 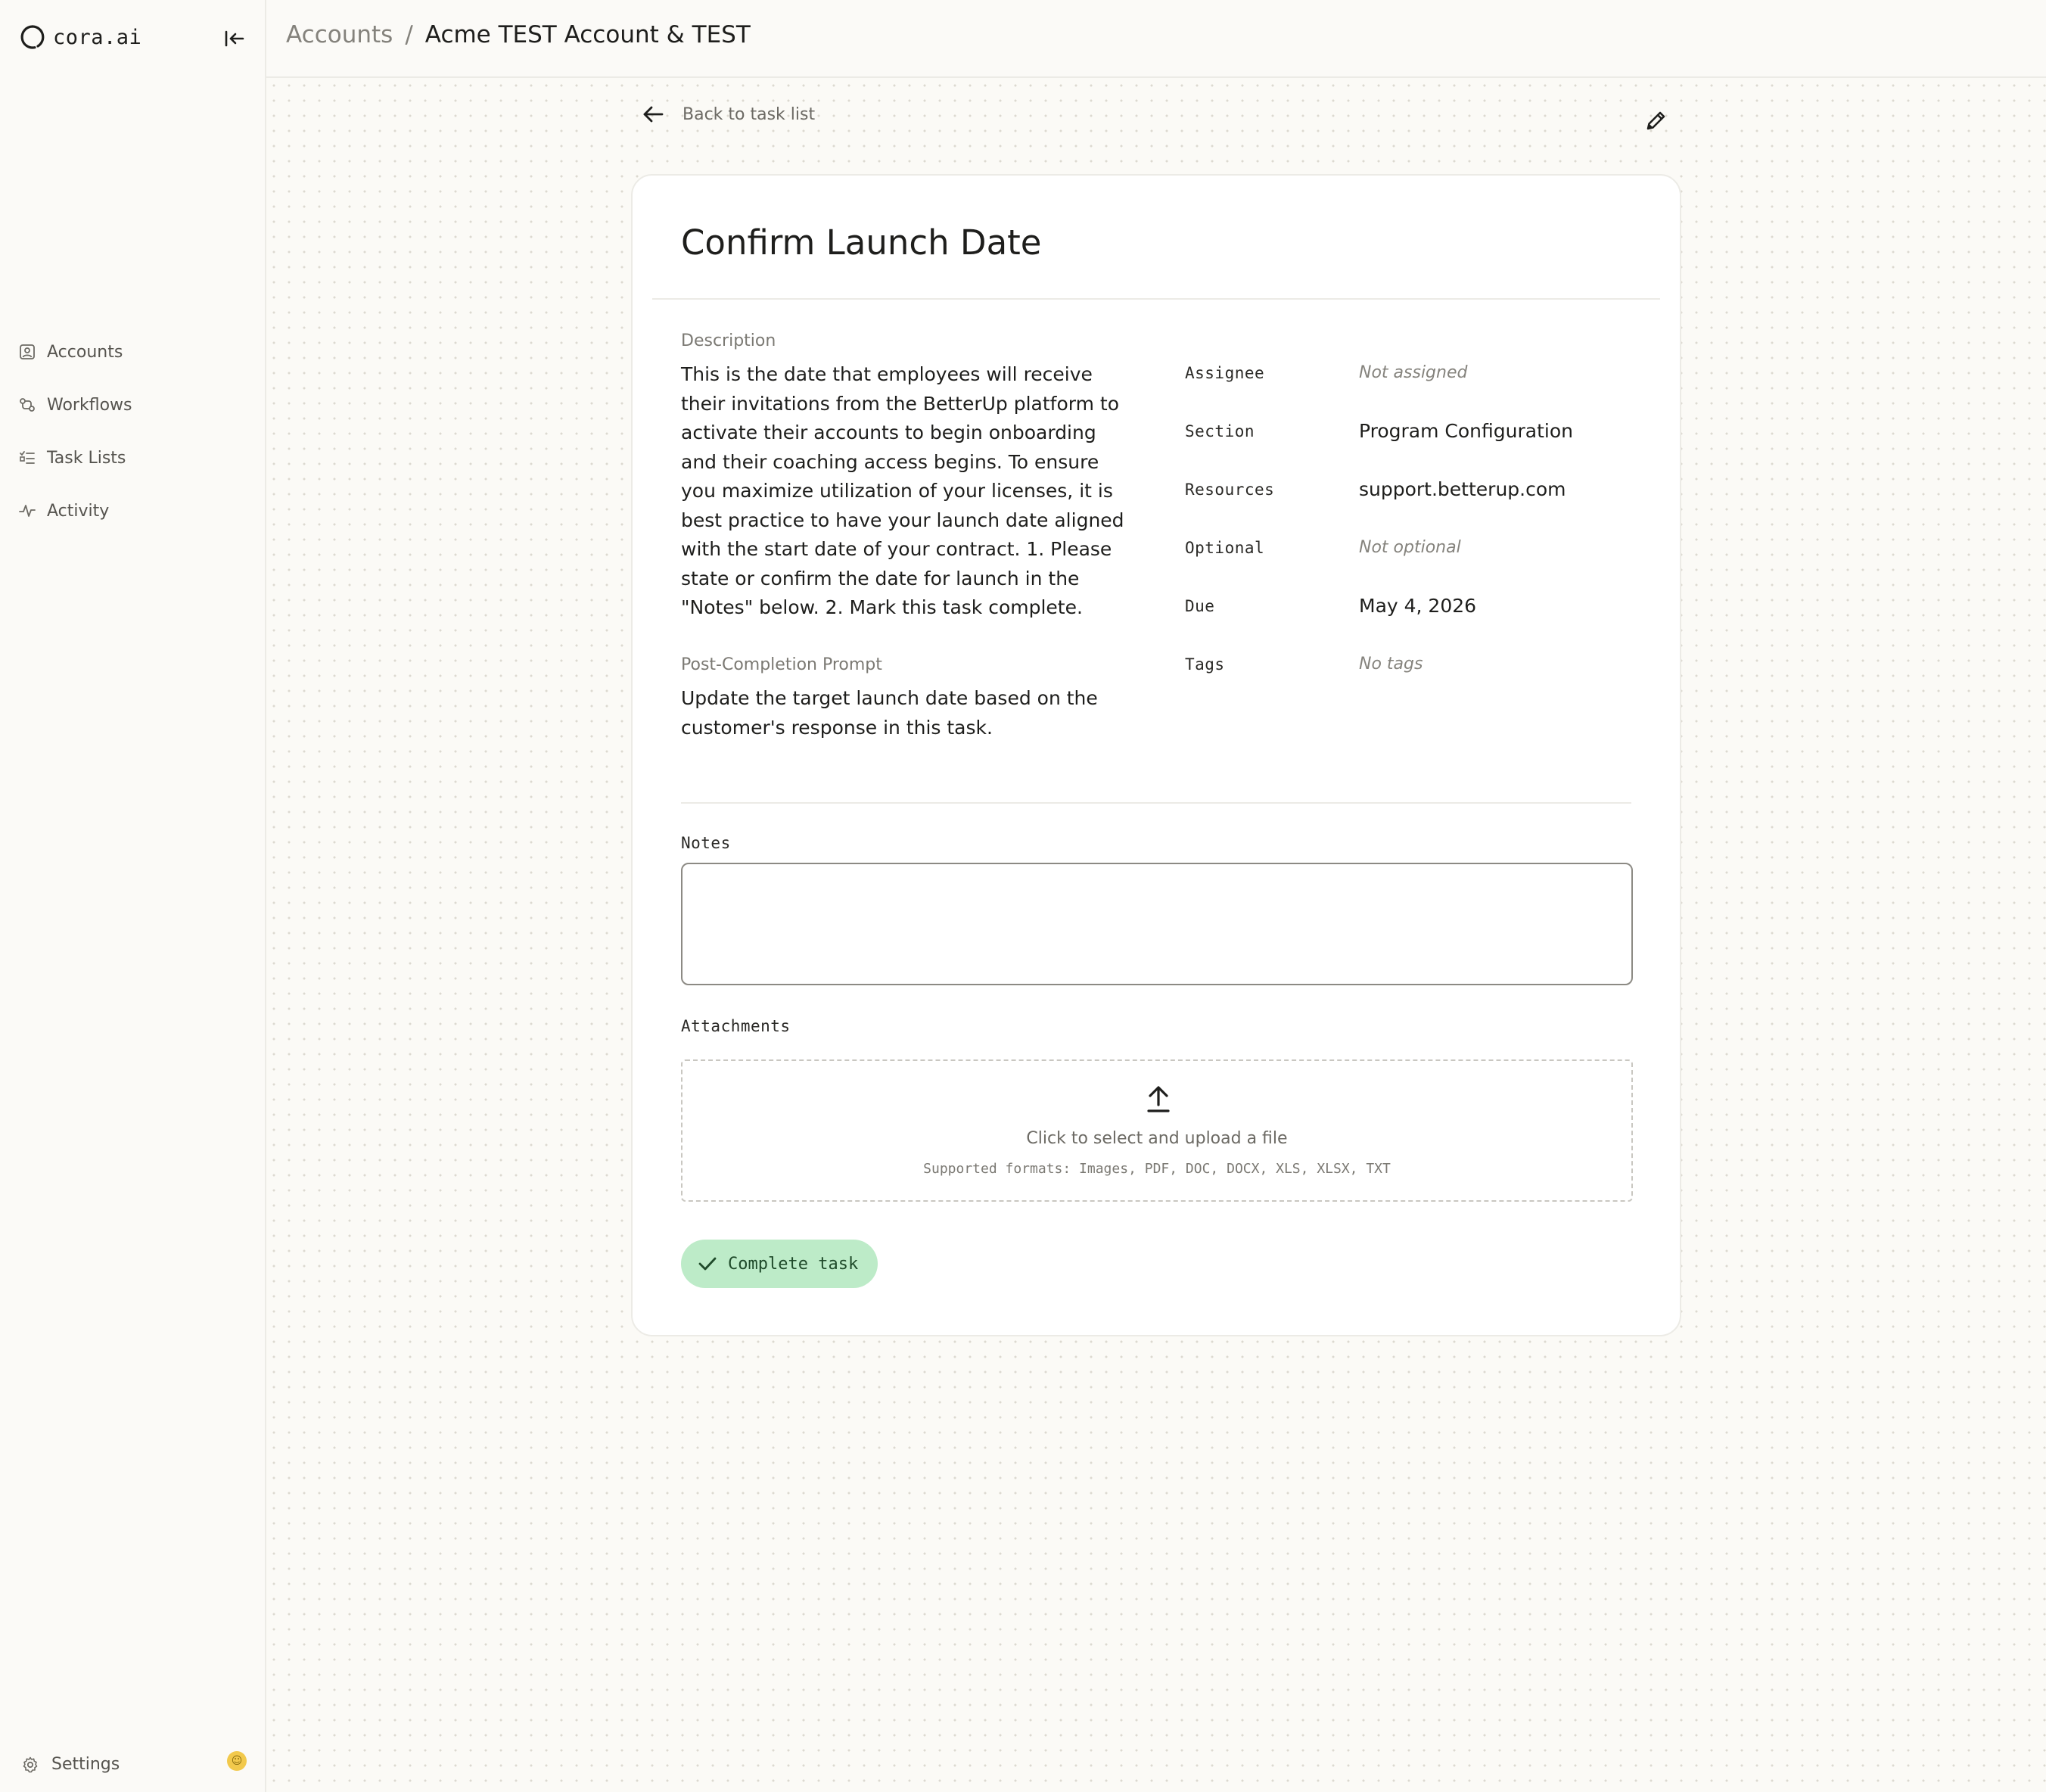 What do you see at coordinates (339, 34) in the screenshot?
I see `breadcrumb-accounts: Accounts` at bounding box center [339, 34].